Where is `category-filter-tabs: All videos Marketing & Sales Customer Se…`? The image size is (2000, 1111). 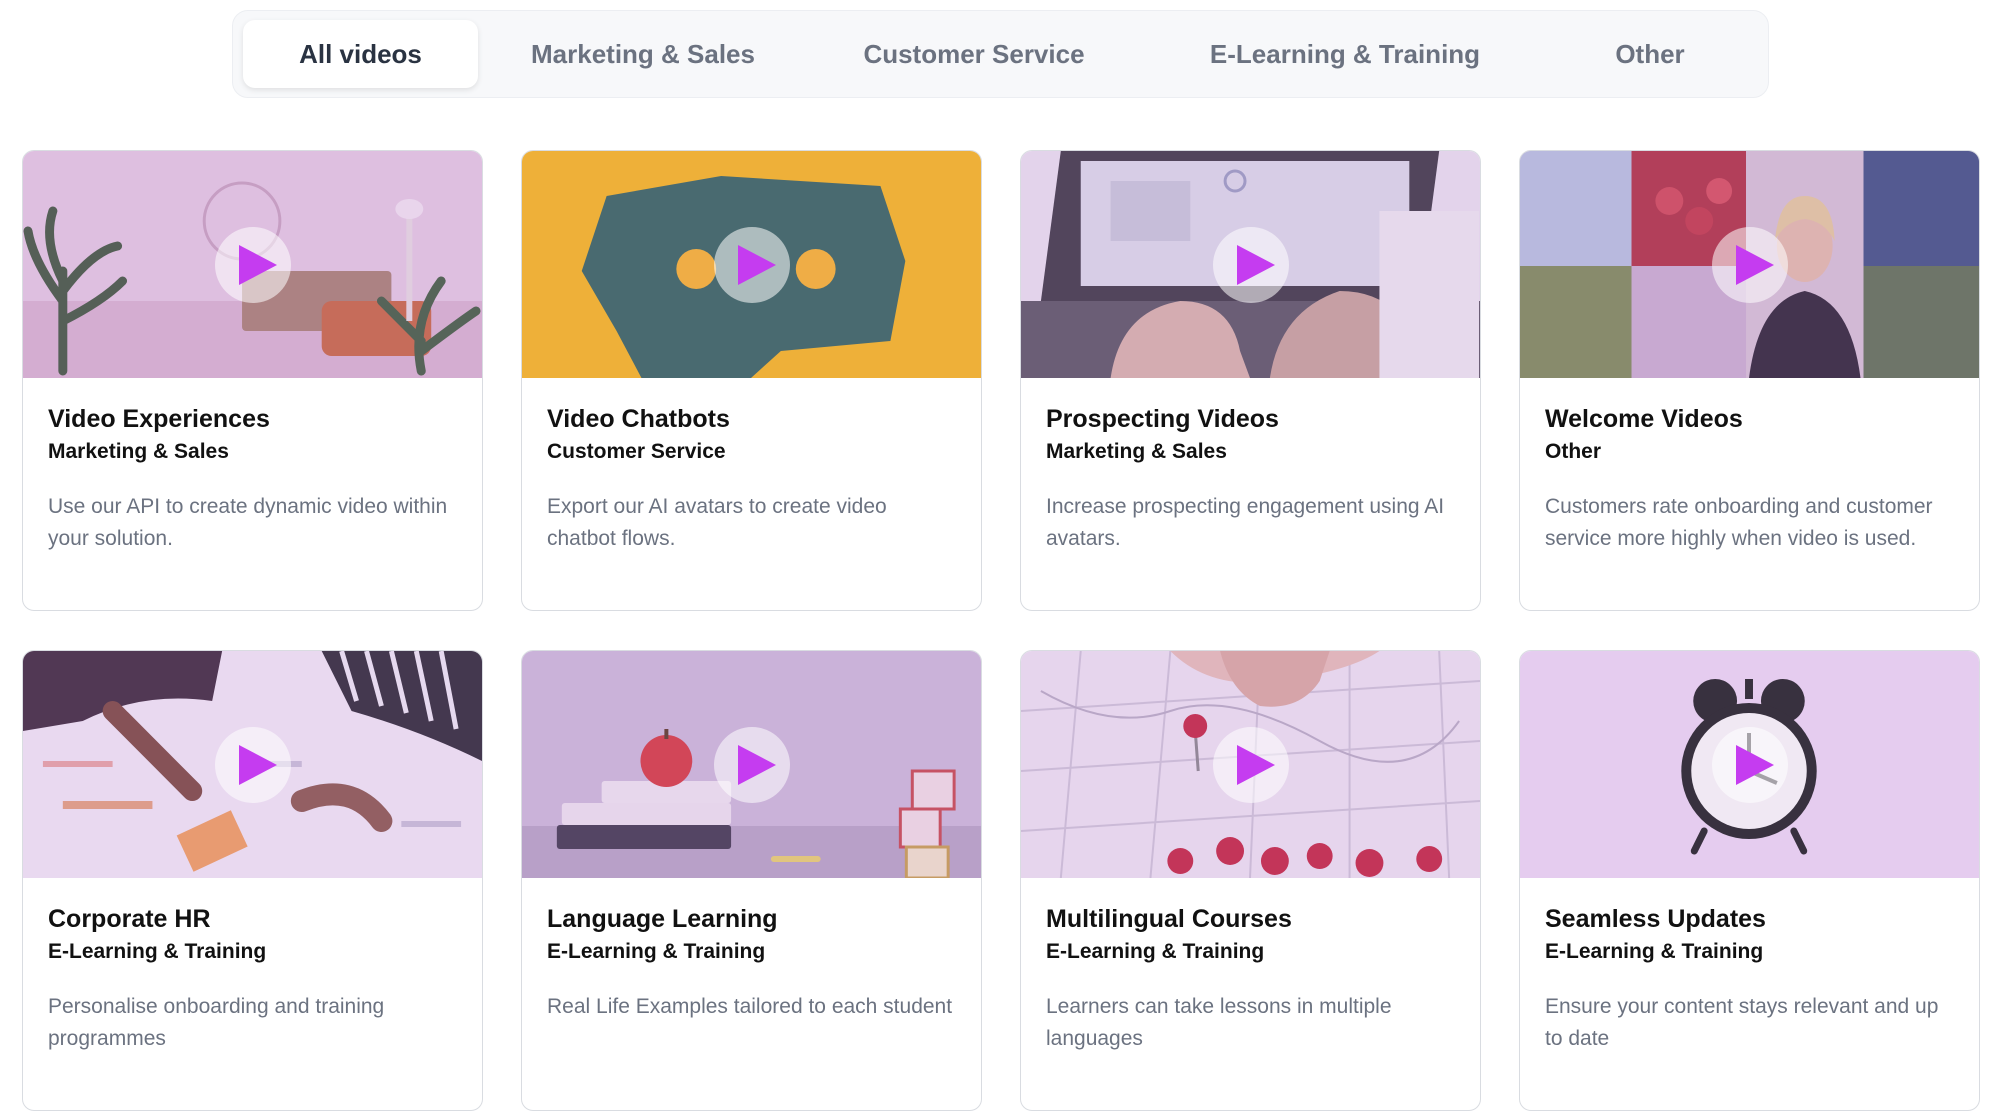 category-filter-tabs: All videos Marketing & Sales Customer Se… is located at coordinates (1000, 54).